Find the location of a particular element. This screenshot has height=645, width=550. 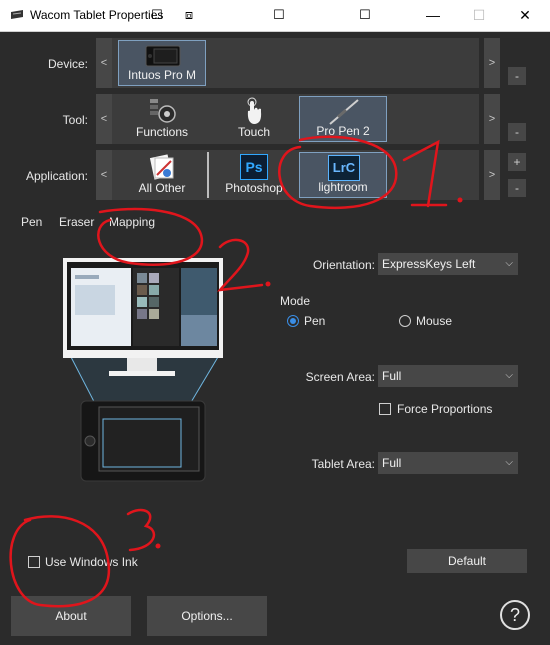

force-proportions-checkbox is located at coordinates (385, 409).